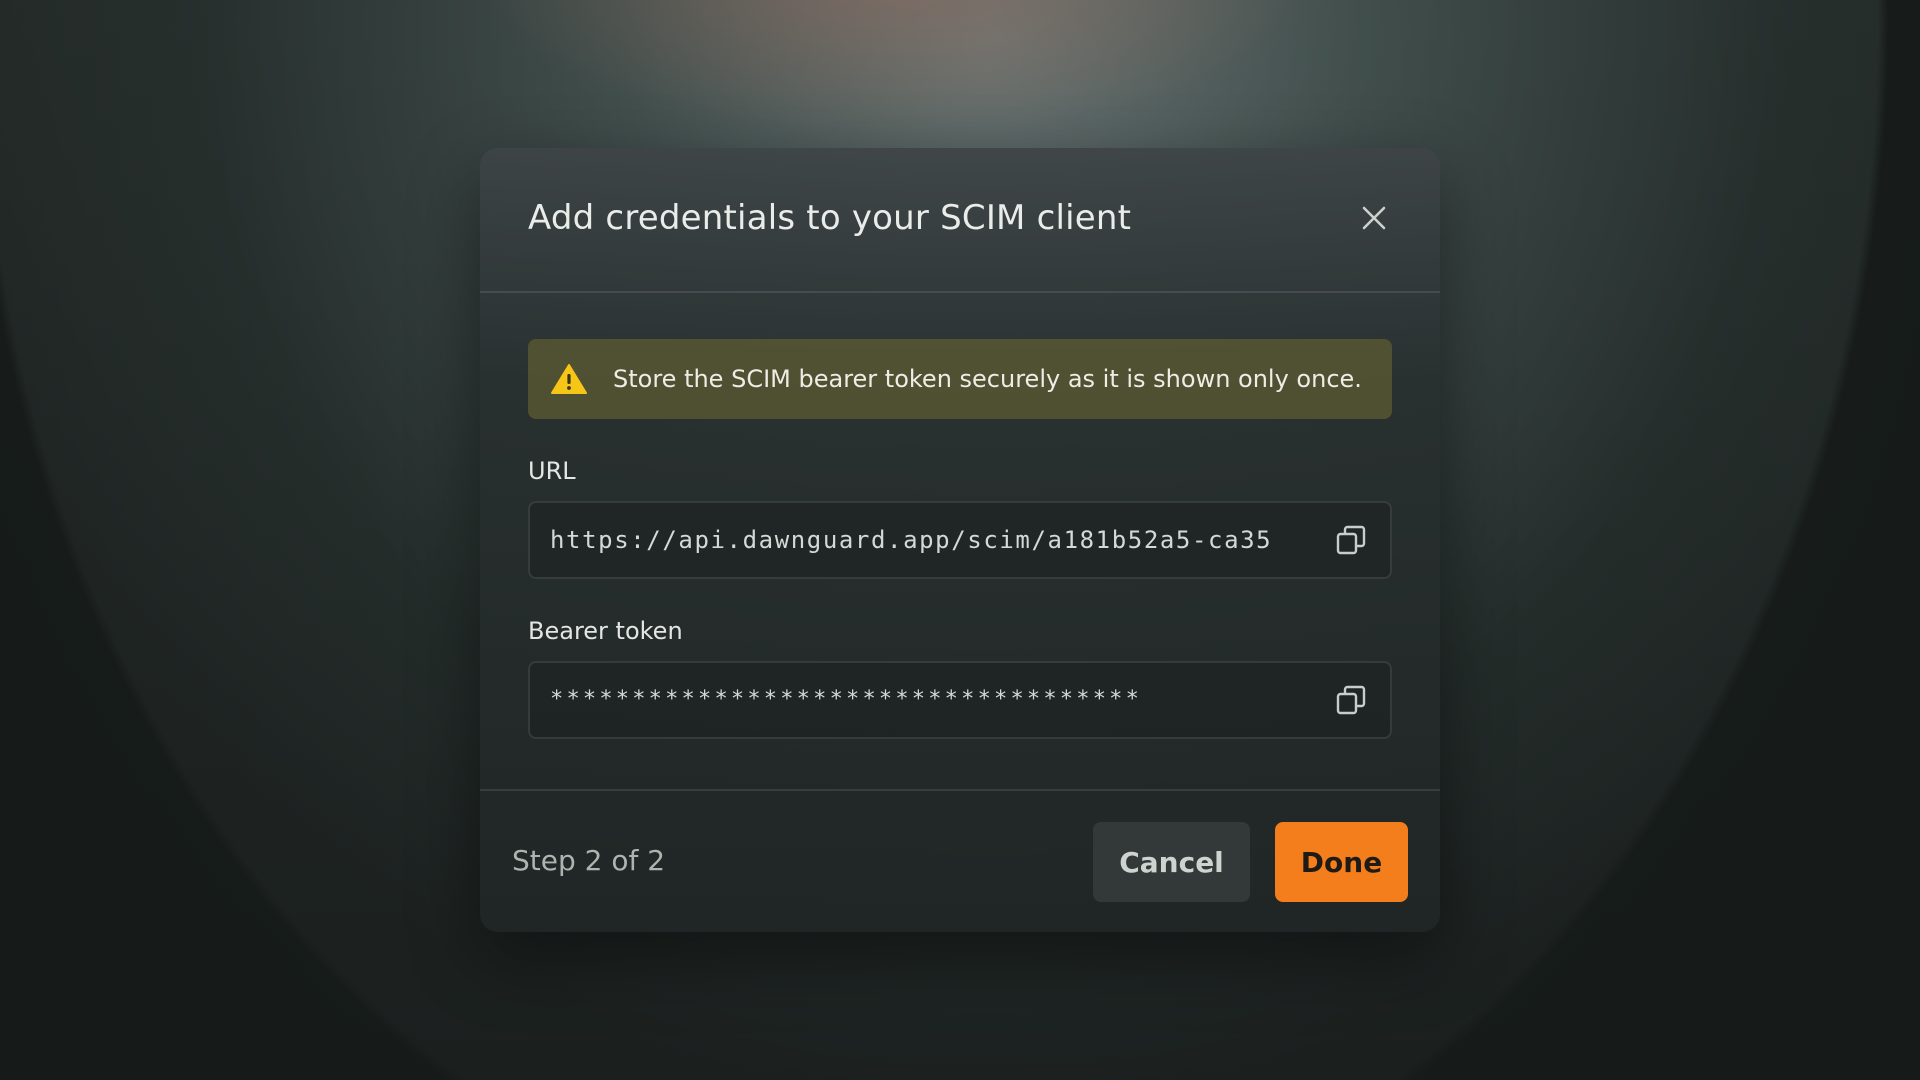 This screenshot has width=1920, height=1080. What do you see at coordinates (1171, 862) in the screenshot?
I see `cancel-button: Cancel` at bounding box center [1171, 862].